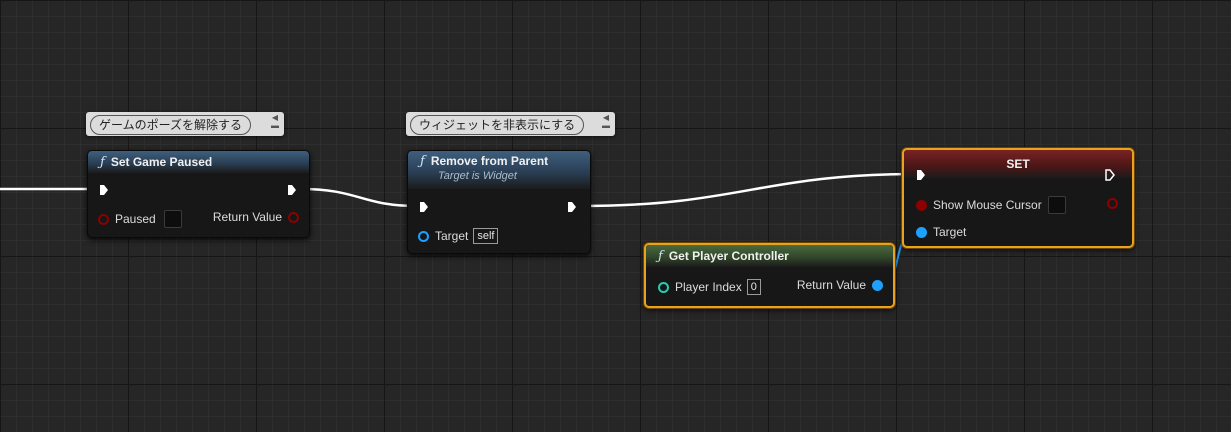 Image resolution: width=1231 pixels, height=432 pixels. I want to click on comment-text: ゲームのポーズを解除する, so click(171, 125).